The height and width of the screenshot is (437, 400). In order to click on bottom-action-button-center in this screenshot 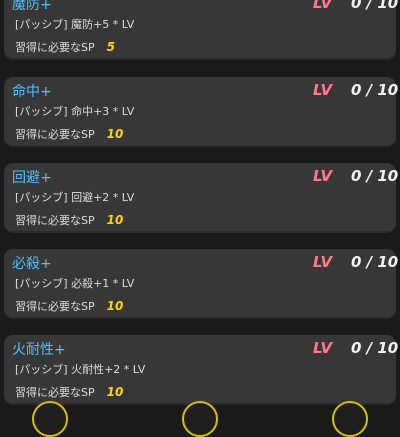, I will do `click(200, 419)`.